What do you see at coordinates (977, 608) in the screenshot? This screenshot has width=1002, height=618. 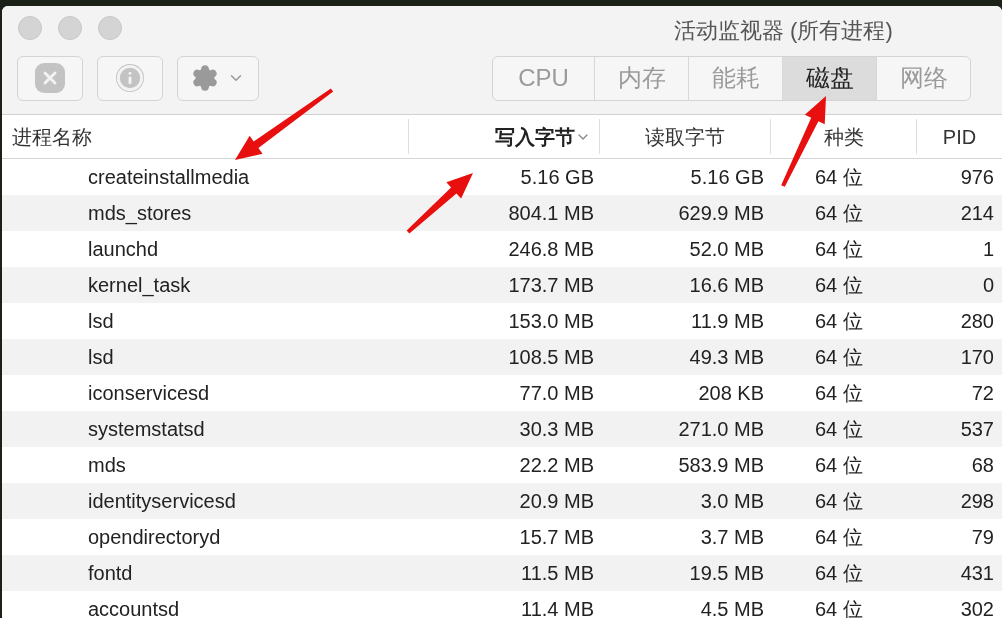 I see `table-cell: 302` at bounding box center [977, 608].